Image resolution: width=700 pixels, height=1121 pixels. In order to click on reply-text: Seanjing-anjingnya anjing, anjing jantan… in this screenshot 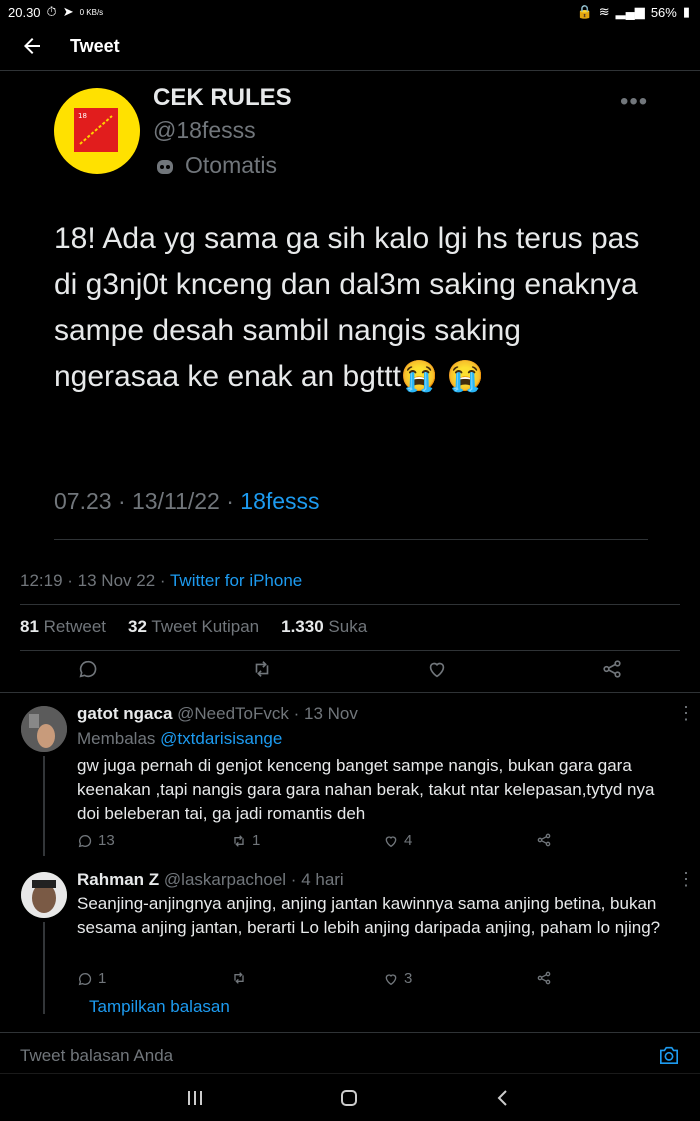, I will do `click(369, 915)`.